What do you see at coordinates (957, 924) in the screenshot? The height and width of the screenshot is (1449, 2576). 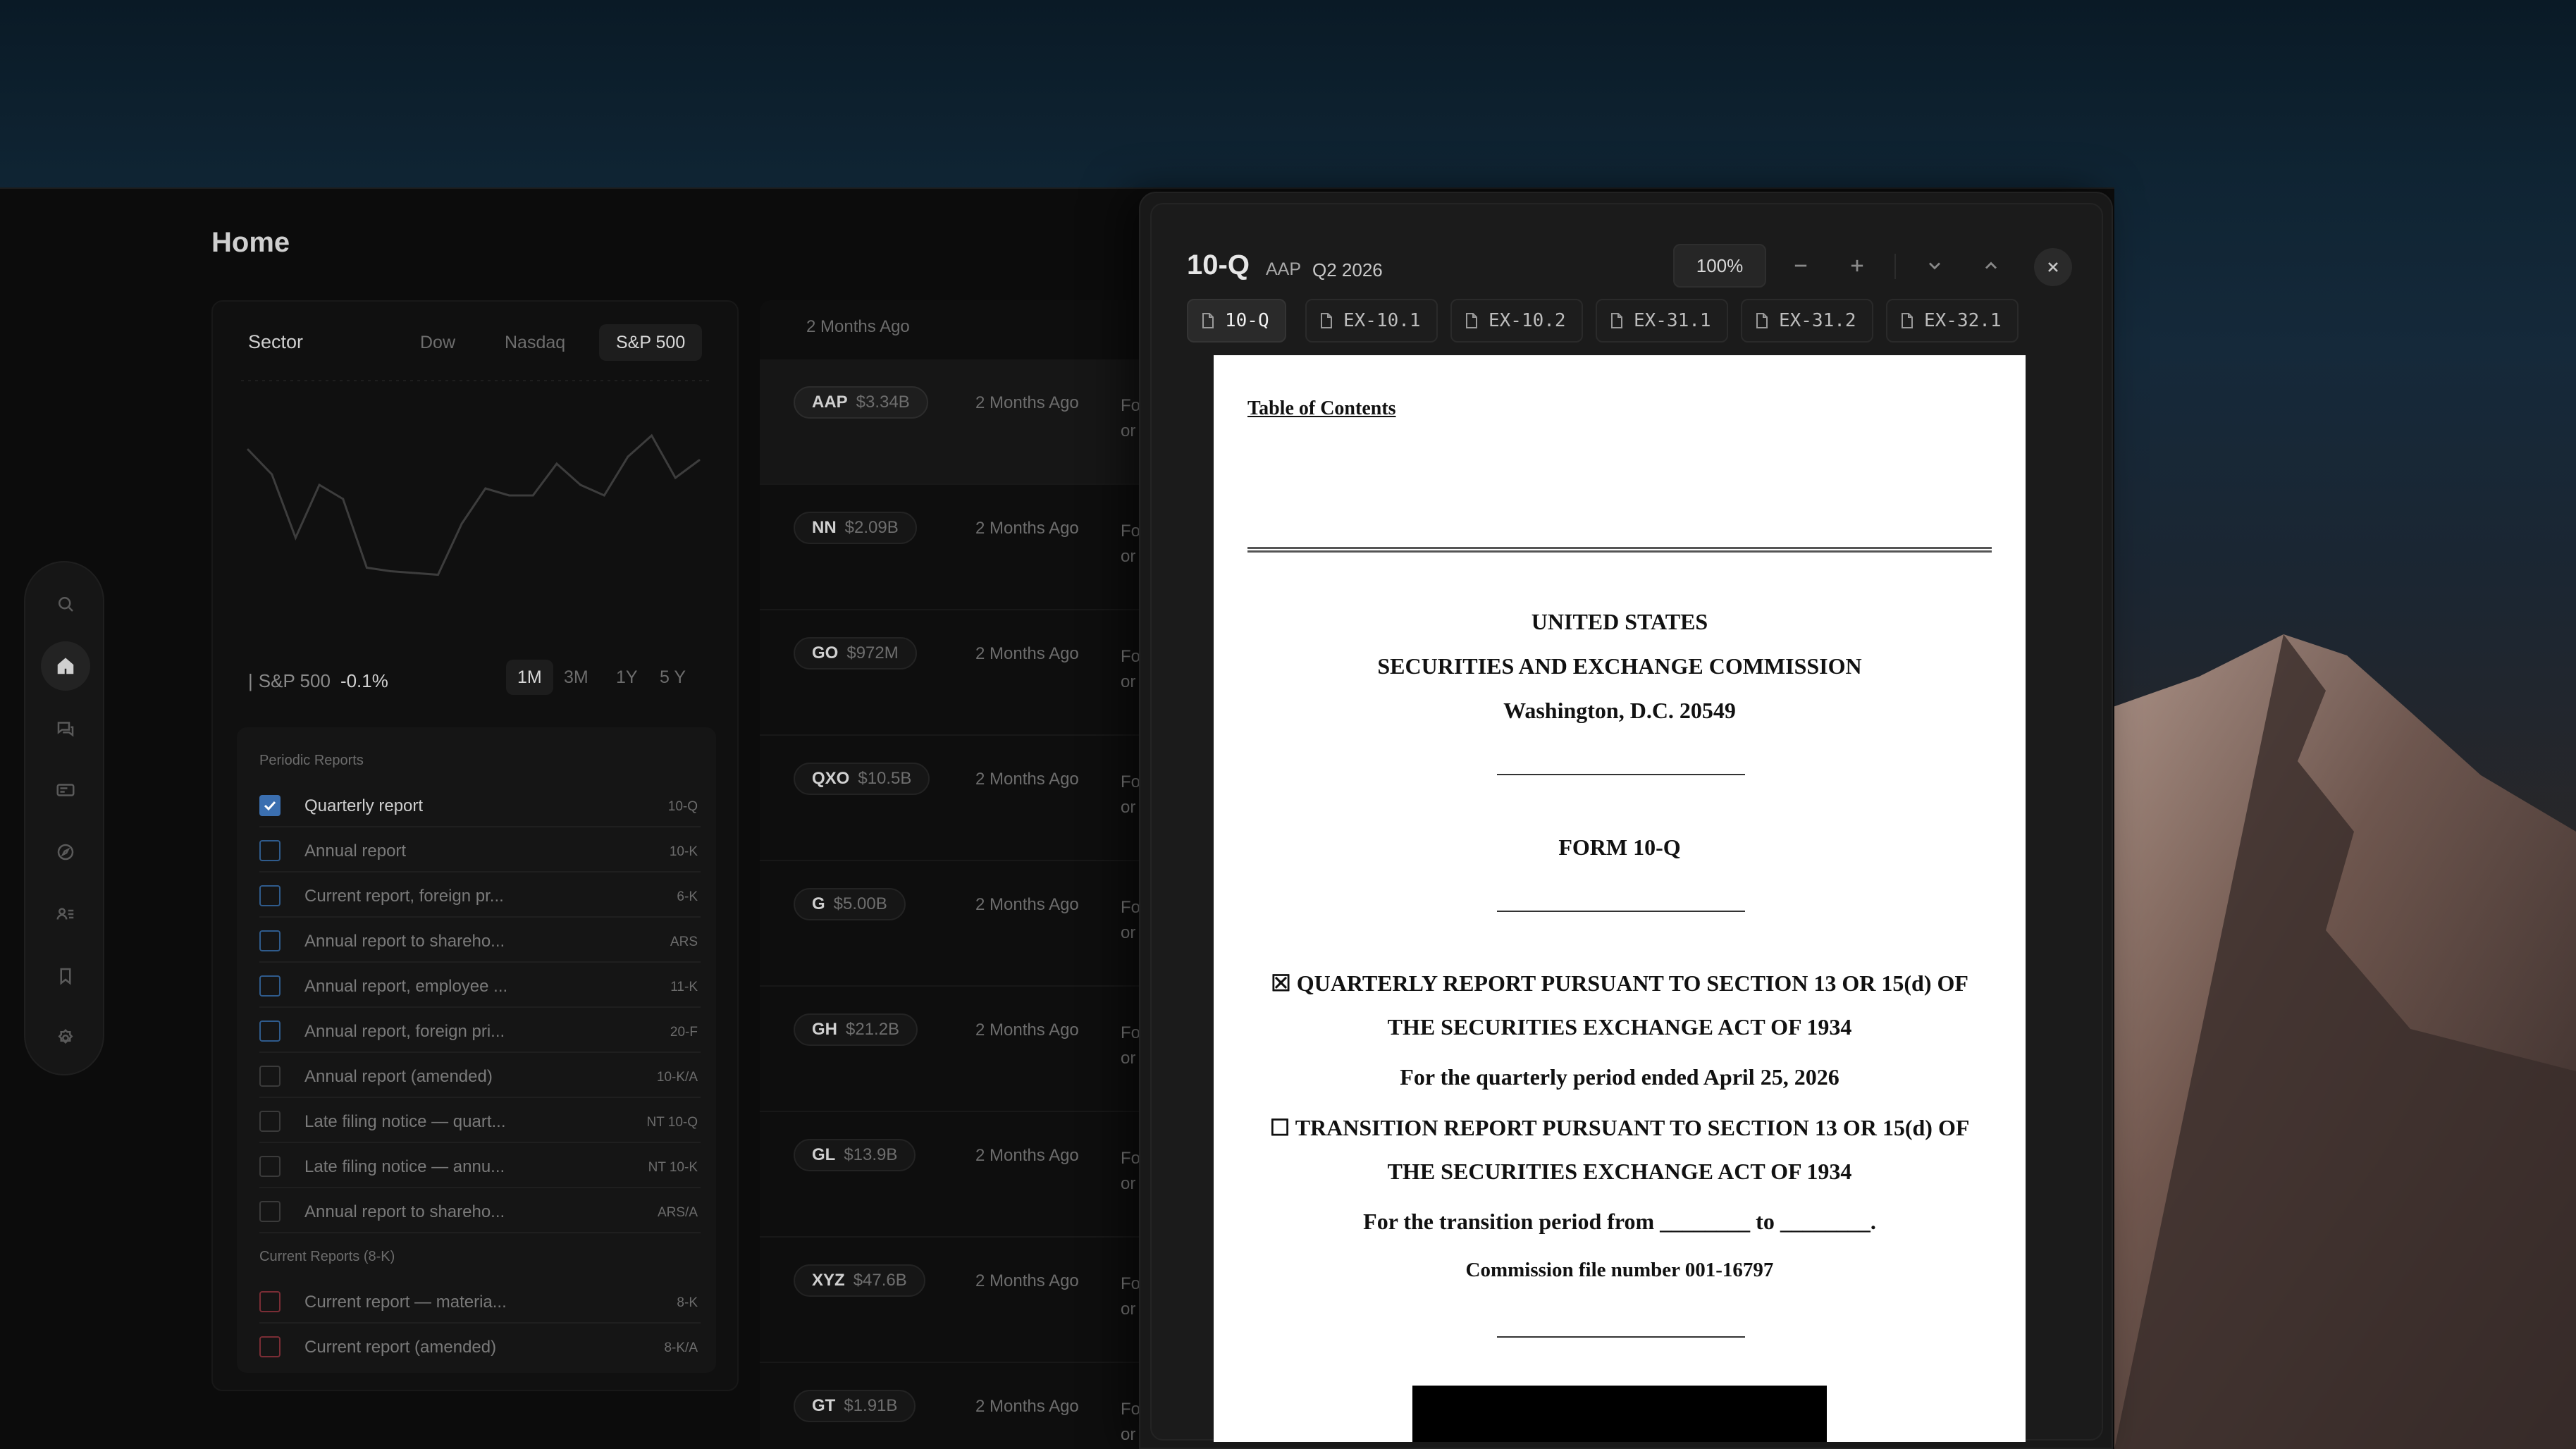 I see `filing-row-g: G $5.00B 2 Months Ago Fo or` at bounding box center [957, 924].